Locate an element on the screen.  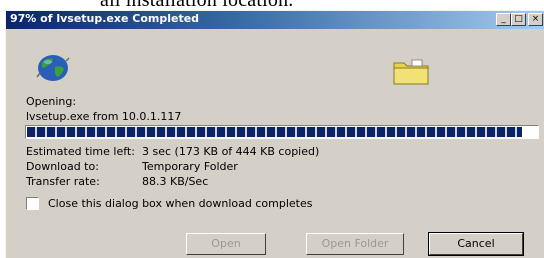
opening-label: Opening: is located at coordinates (51, 101).